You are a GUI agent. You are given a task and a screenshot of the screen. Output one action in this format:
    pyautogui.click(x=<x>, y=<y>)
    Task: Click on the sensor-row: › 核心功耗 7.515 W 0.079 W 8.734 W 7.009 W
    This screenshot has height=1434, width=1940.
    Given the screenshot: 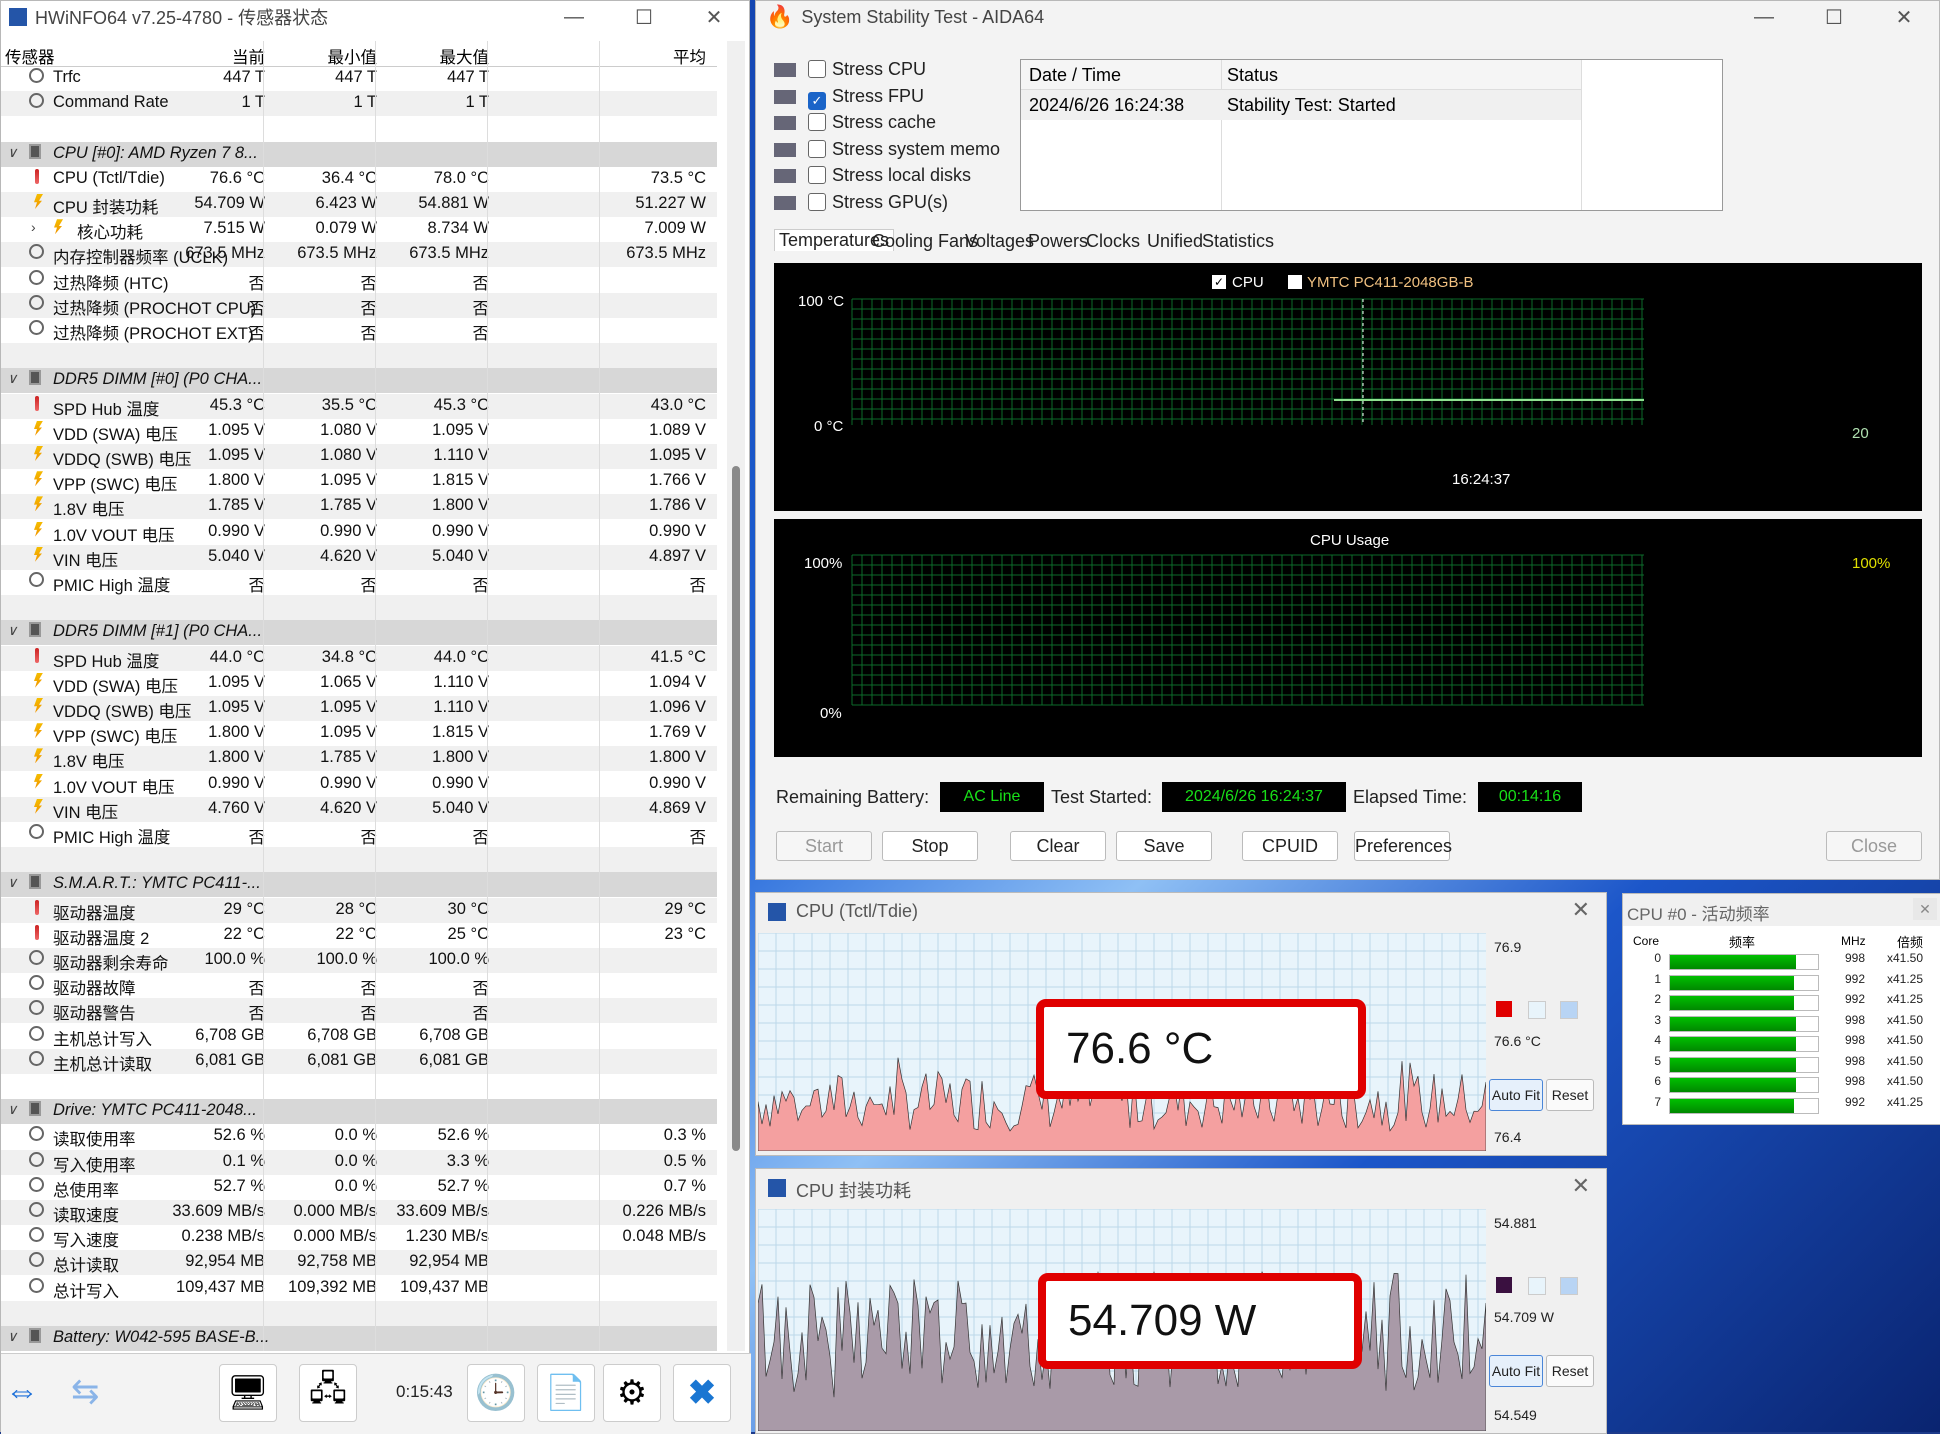 What is the action you would take?
    pyautogui.click(x=359, y=229)
    